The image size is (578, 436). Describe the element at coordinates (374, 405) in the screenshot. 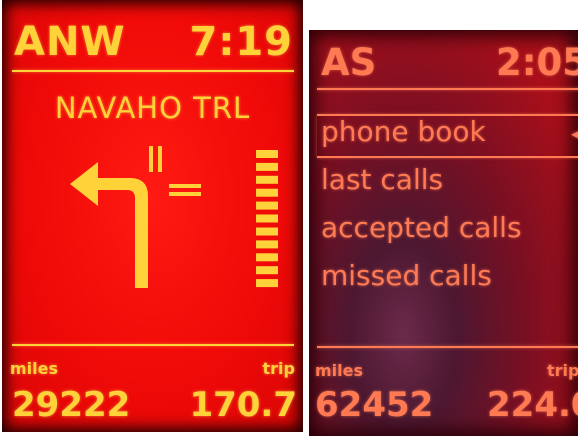

I see `odometer-value: 62452` at that location.